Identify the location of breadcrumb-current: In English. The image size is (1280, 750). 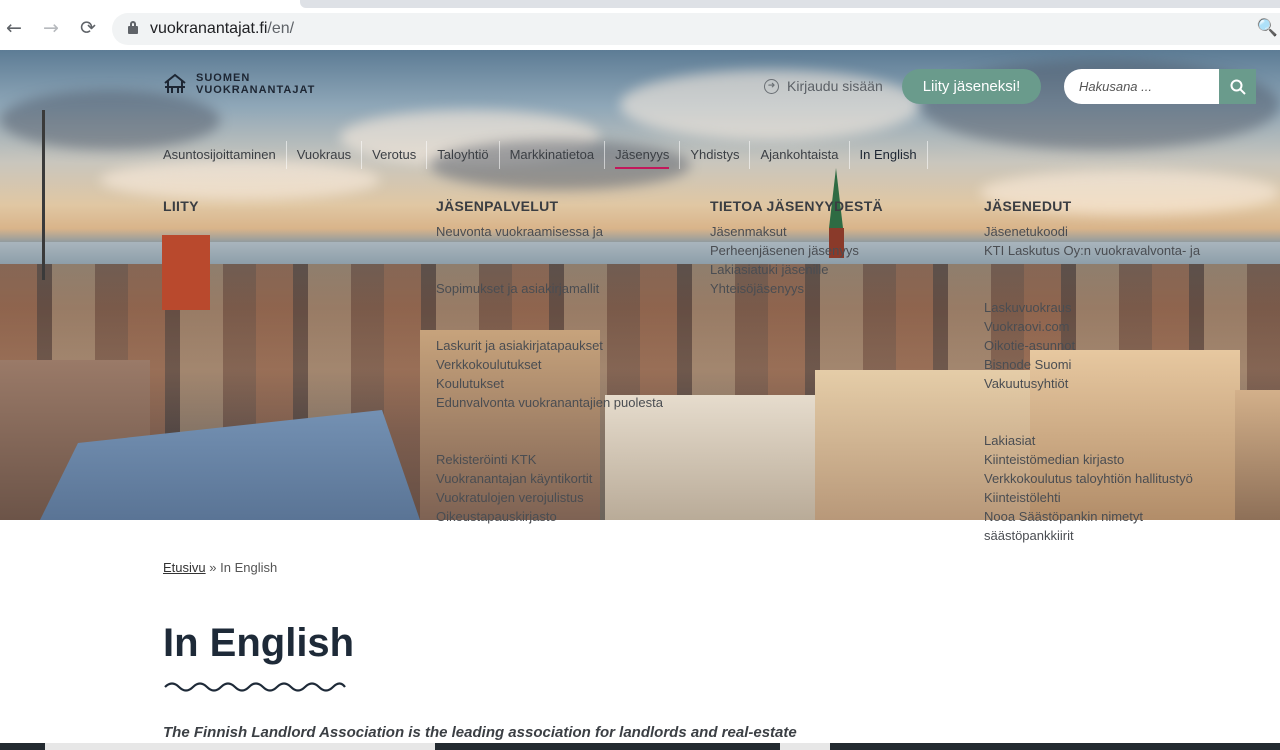
(249, 567).